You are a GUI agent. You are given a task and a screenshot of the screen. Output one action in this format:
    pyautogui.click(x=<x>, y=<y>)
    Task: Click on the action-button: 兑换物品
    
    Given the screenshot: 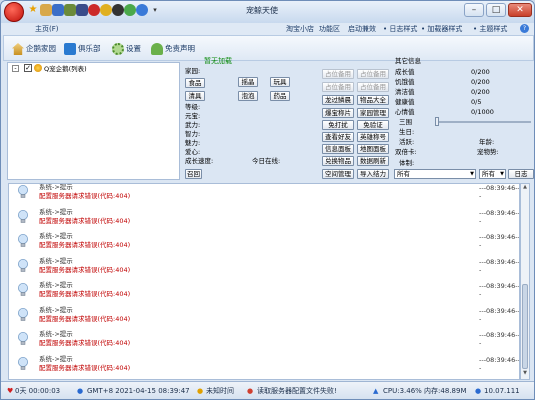 What is the action you would take?
    pyautogui.click(x=338, y=161)
    